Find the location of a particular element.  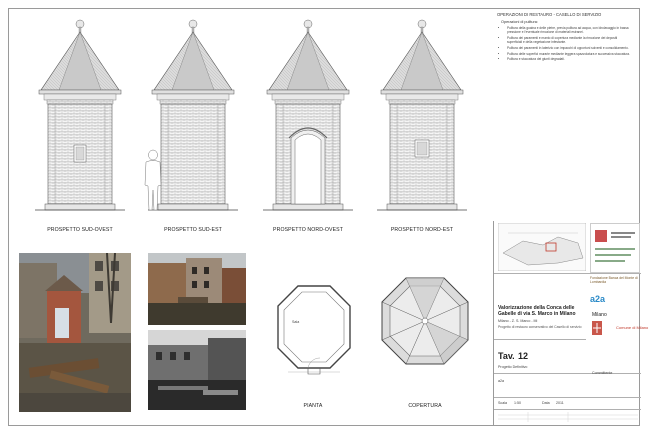

logo-a2a: a2a is located at coordinates (598, 299).